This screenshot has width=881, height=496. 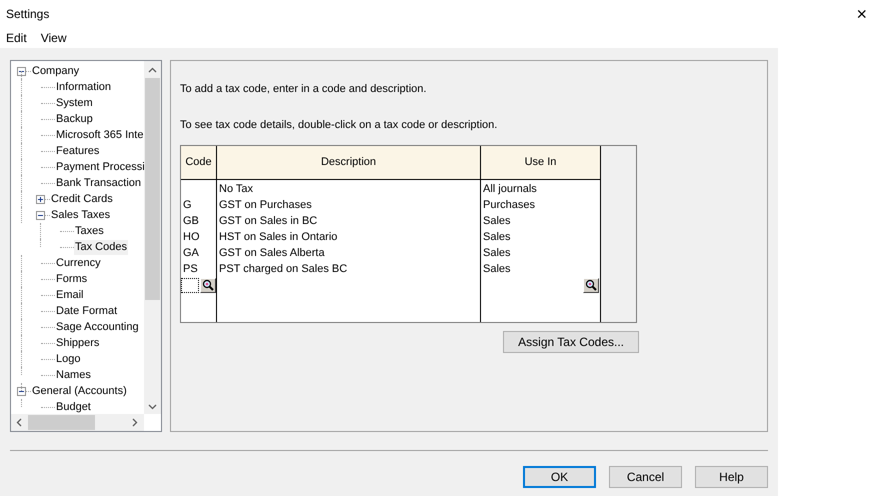 I want to click on table-cell-text: HO, so click(x=191, y=237).